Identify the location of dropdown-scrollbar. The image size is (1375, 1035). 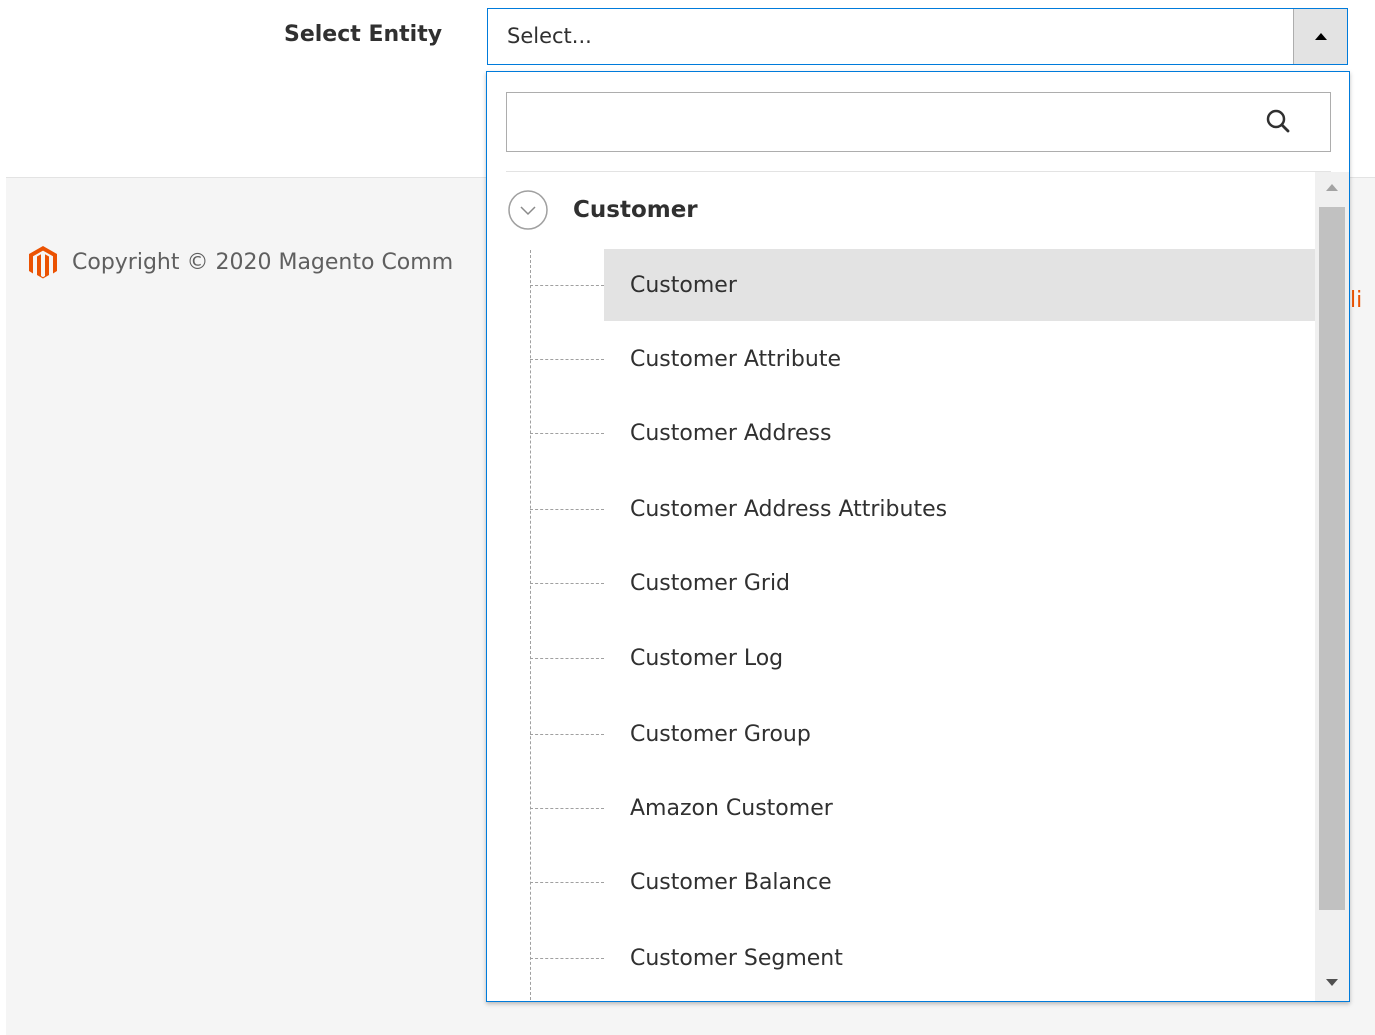
(1332, 586).